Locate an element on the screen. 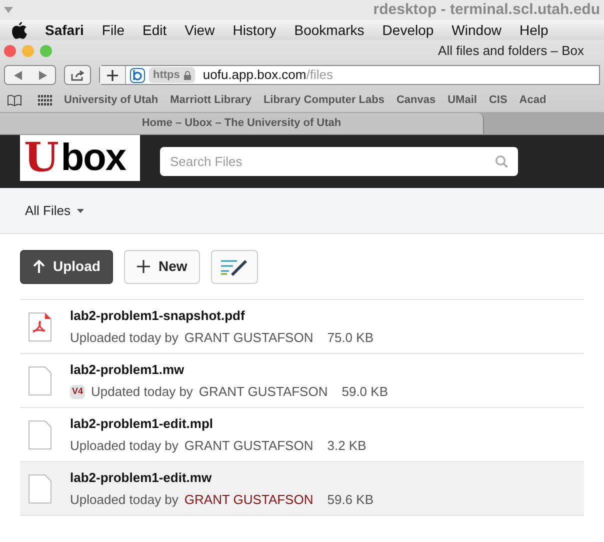  bookmark-link: CIS is located at coordinates (498, 100).